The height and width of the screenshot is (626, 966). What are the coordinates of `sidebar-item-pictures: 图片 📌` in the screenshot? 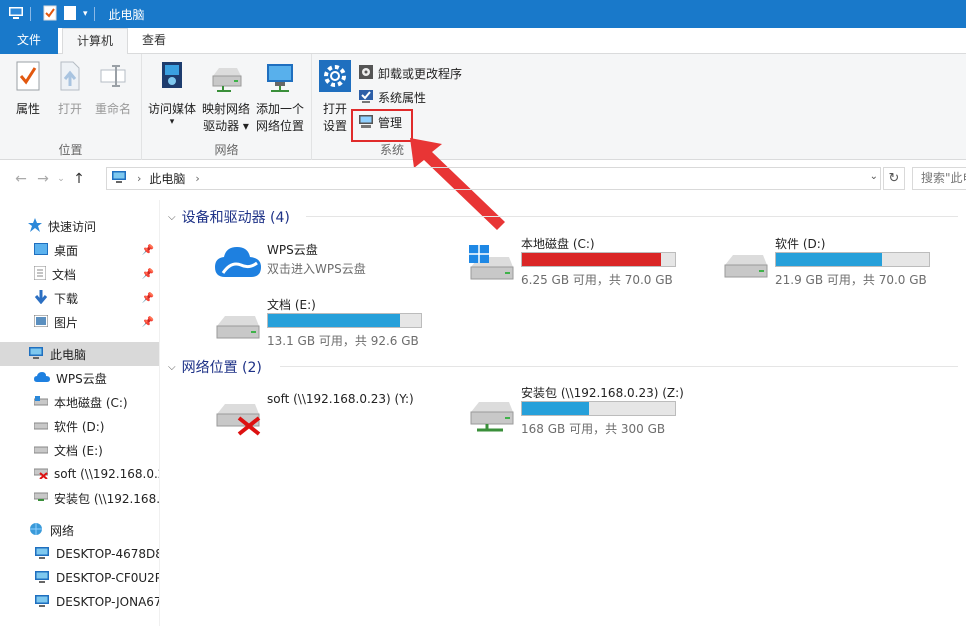 It's located at (80, 322).